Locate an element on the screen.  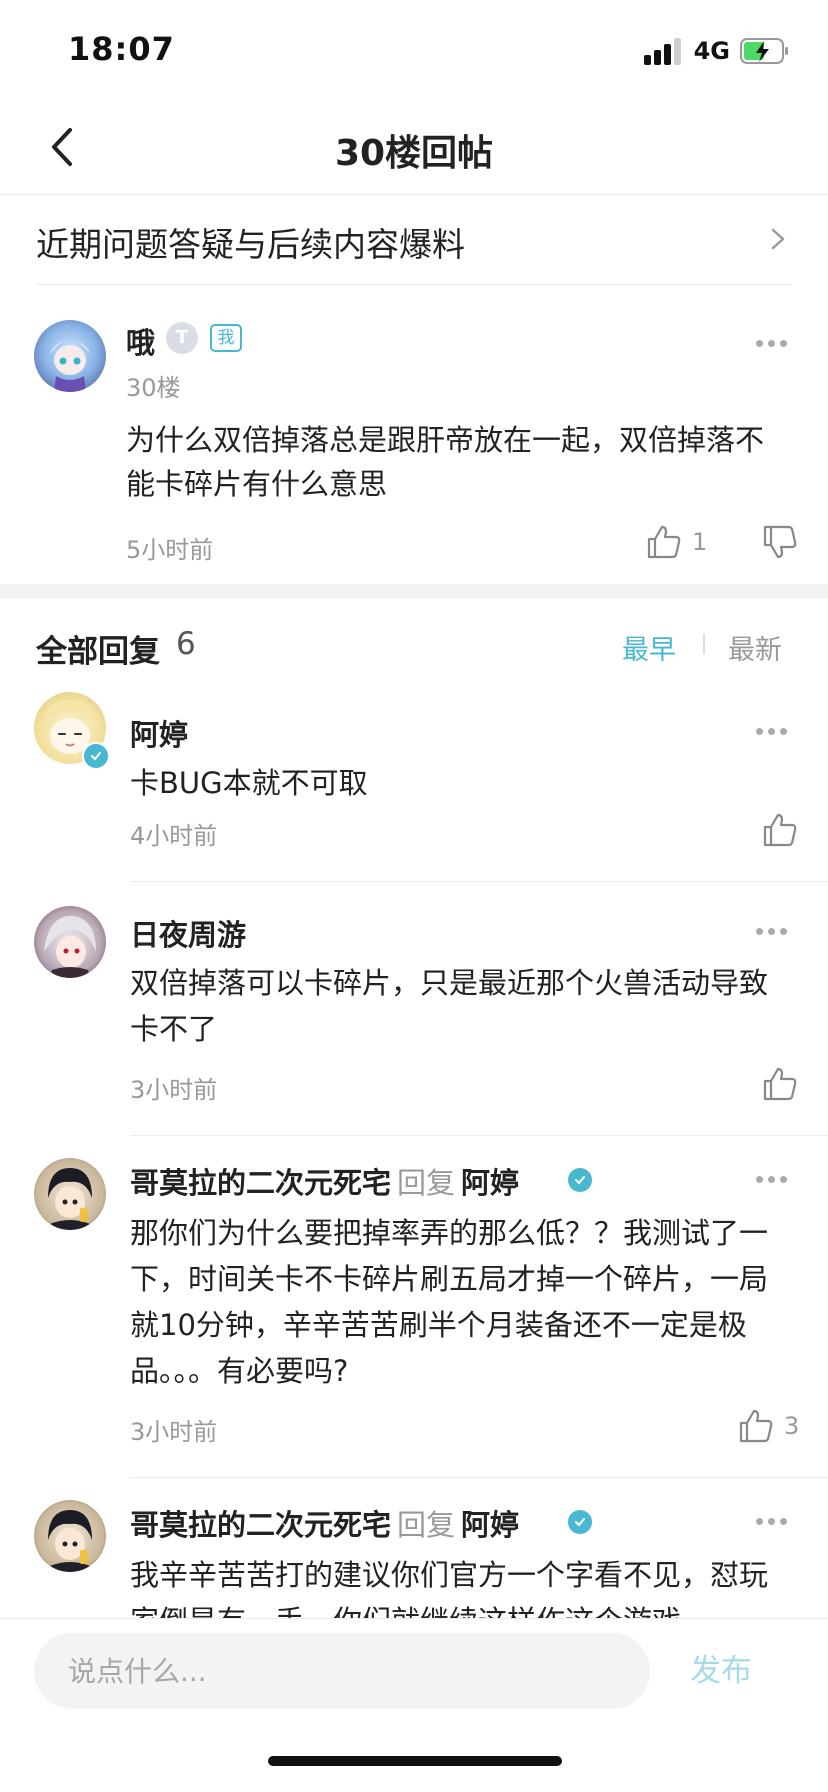
replies-count: 6 is located at coordinates (186, 644).